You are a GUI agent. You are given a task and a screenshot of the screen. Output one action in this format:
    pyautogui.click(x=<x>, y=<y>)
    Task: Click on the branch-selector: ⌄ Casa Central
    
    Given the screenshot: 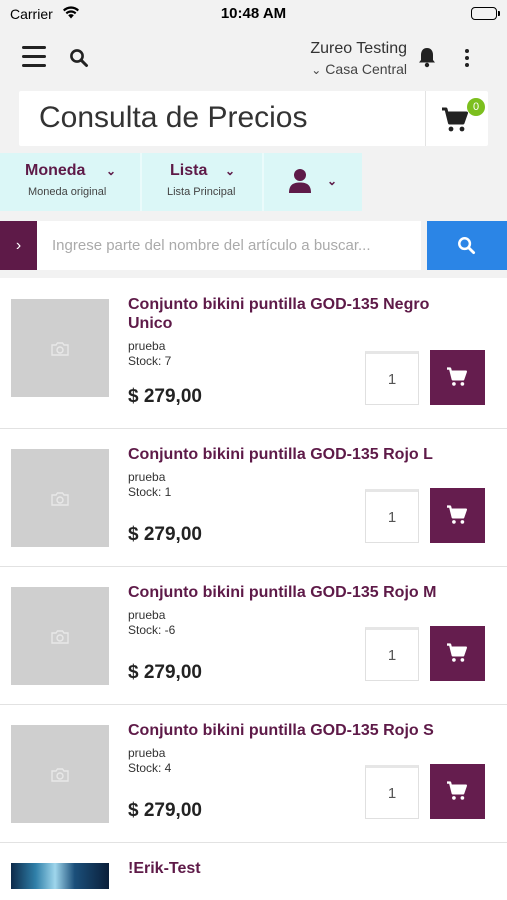 What is the action you would take?
    pyautogui.click(x=343, y=69)
    